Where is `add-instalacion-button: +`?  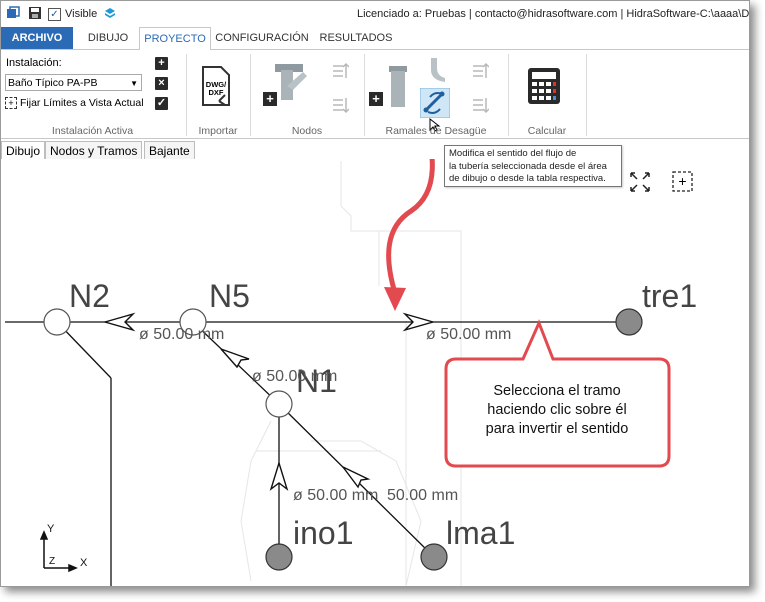
add-instalacion-button: + is located at coordinates (161, 63).